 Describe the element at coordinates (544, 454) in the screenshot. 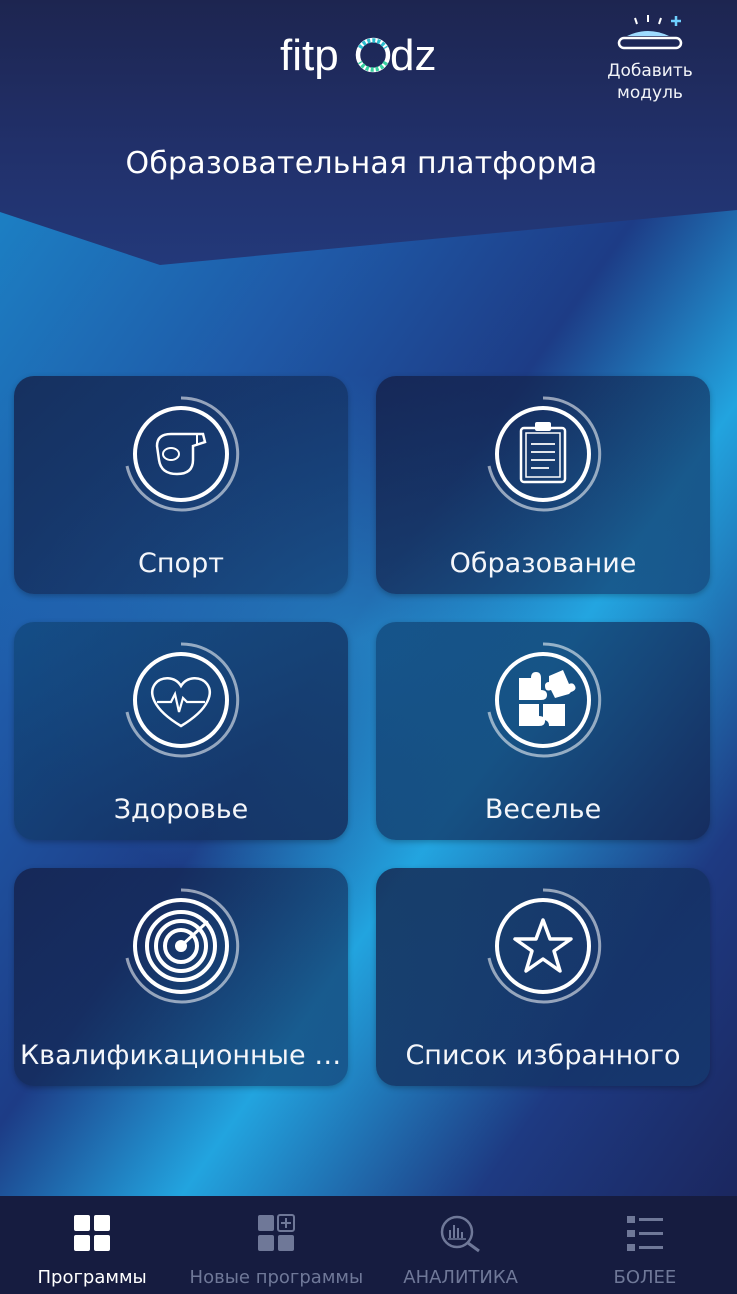

I see `clipboard-icon` at that location.